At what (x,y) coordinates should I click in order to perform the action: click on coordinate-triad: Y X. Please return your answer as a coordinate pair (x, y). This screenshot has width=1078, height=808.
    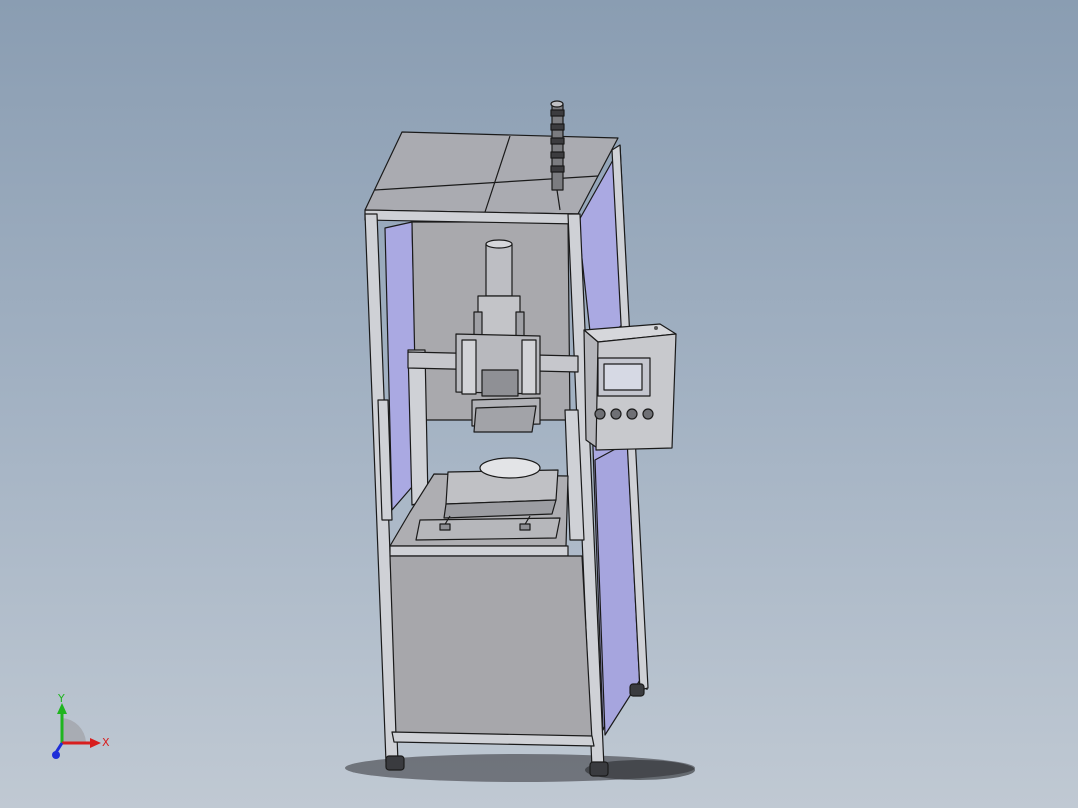
    Looking at the image, I should click on (81, 725).